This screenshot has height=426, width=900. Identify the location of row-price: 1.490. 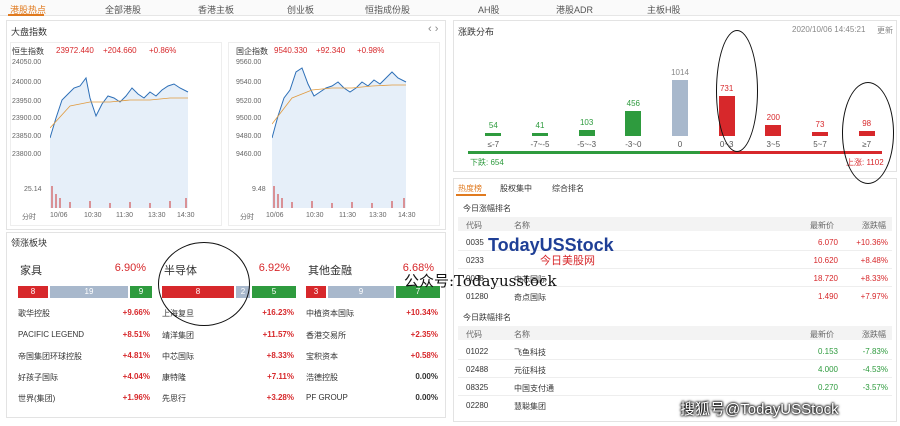
(827, 296).